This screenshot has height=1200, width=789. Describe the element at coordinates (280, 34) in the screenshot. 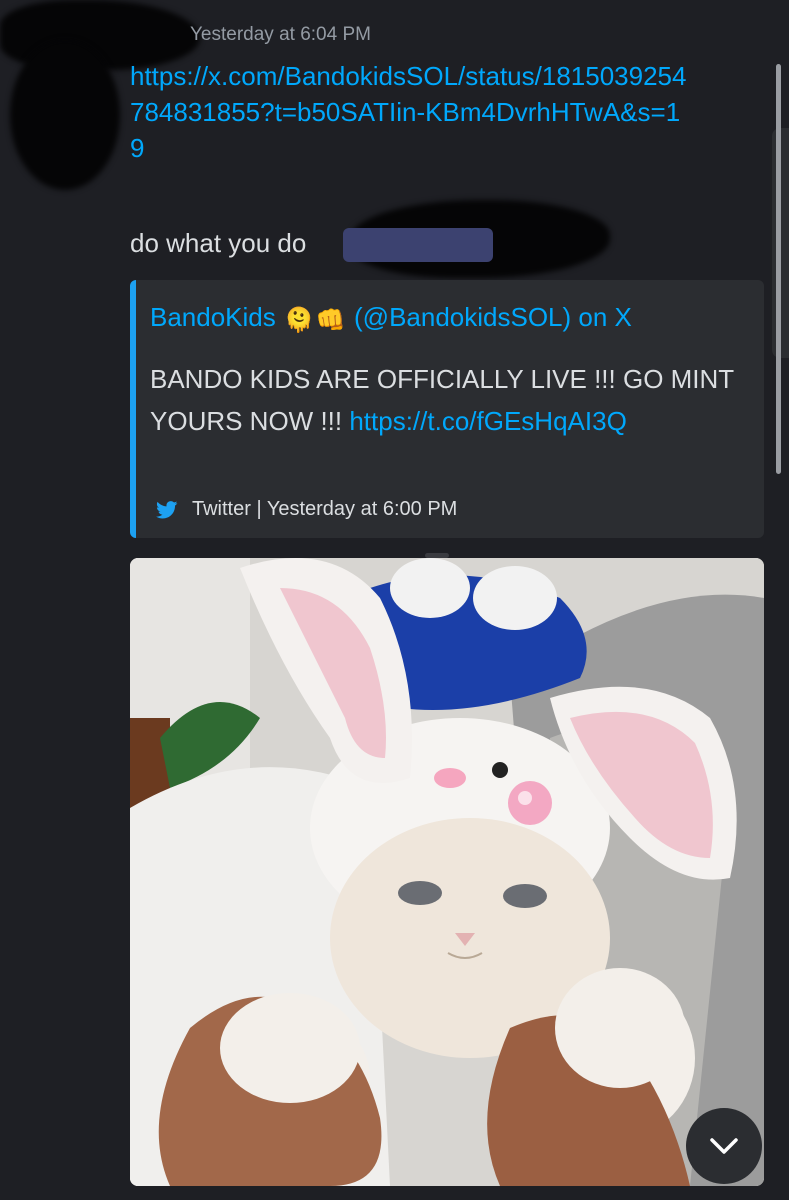

I see `message-timestamp: Yesterday at 6:04 PM` at that location.